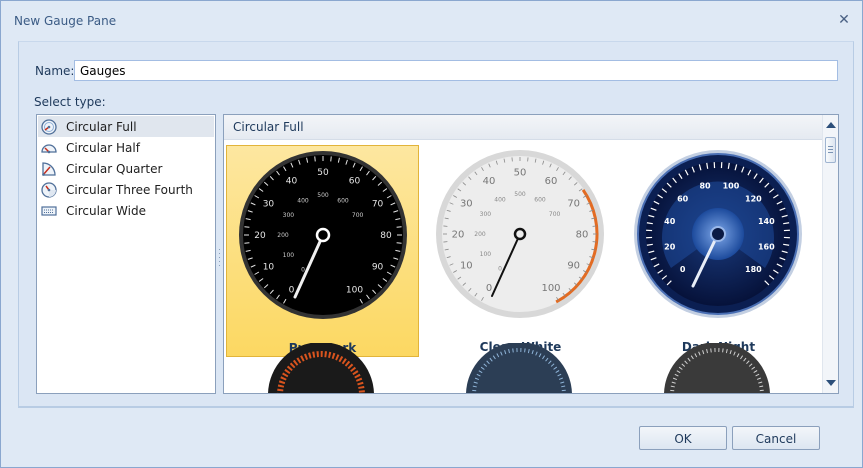 The width and height of the screenshot is (863, 468). I want to click on scroll-thumb, so click(830, 150).